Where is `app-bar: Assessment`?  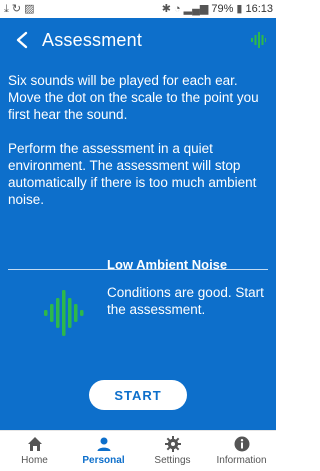 app-bar: Assessment is located at coordinates (138, 40).